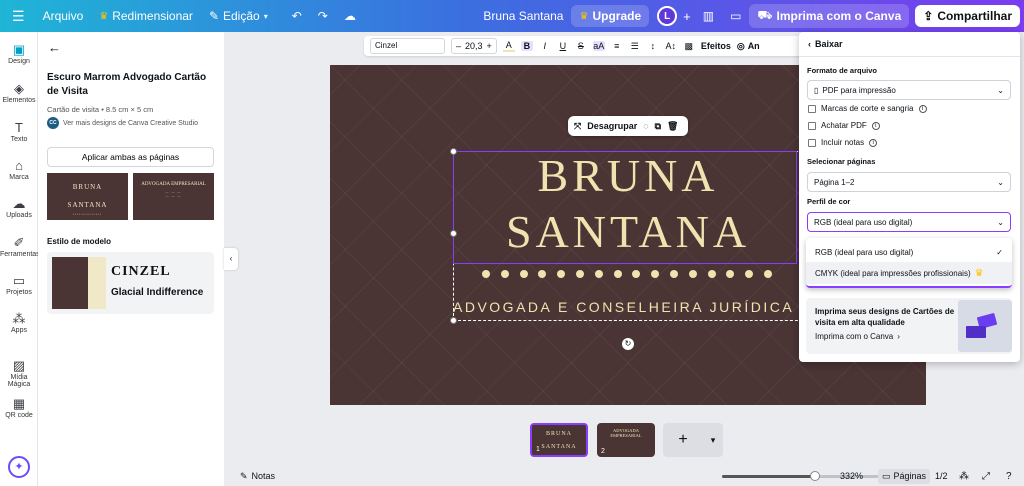  What do you see at coordinates (508, 46) in the screenshot?
I see `text-color-icon: A` at bounding box center [508, 46].